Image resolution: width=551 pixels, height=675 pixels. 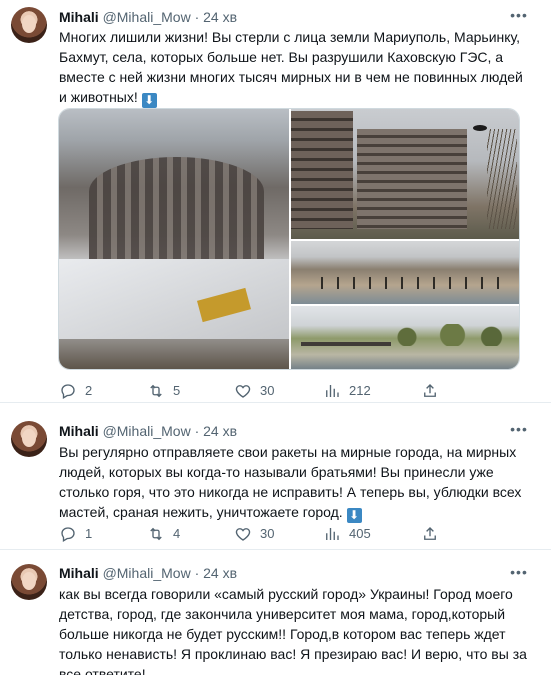 I want to click on views-button: 212, so click(x=347, y=390).